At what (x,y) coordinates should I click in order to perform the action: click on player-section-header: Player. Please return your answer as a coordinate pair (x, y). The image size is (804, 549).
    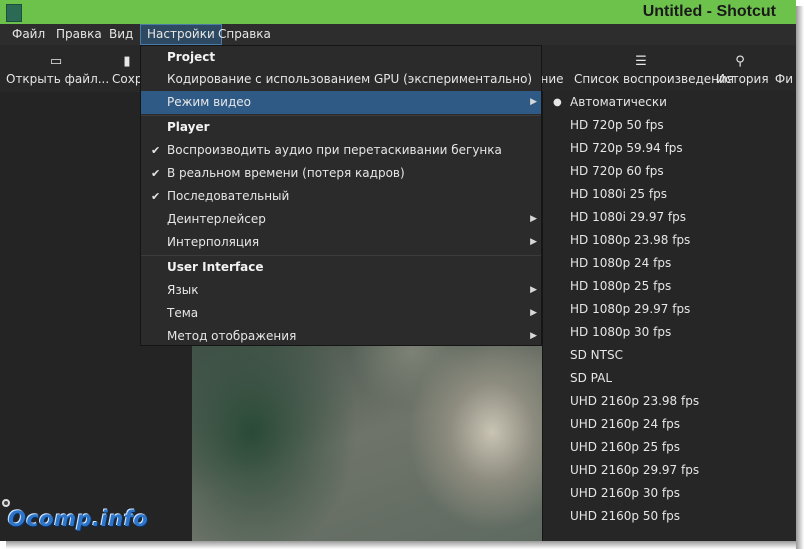
    Looking at the image, I should click on (341, 127).